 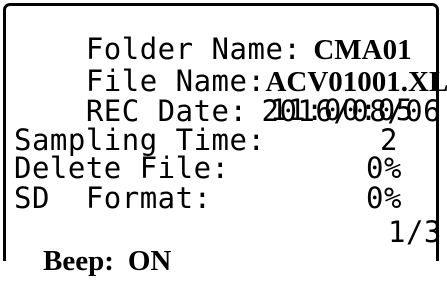 What do you see at coordinates (113, 198) in the screenshot?
I see `sd-format-label: SD Format:` at bounding box center [113, 198].